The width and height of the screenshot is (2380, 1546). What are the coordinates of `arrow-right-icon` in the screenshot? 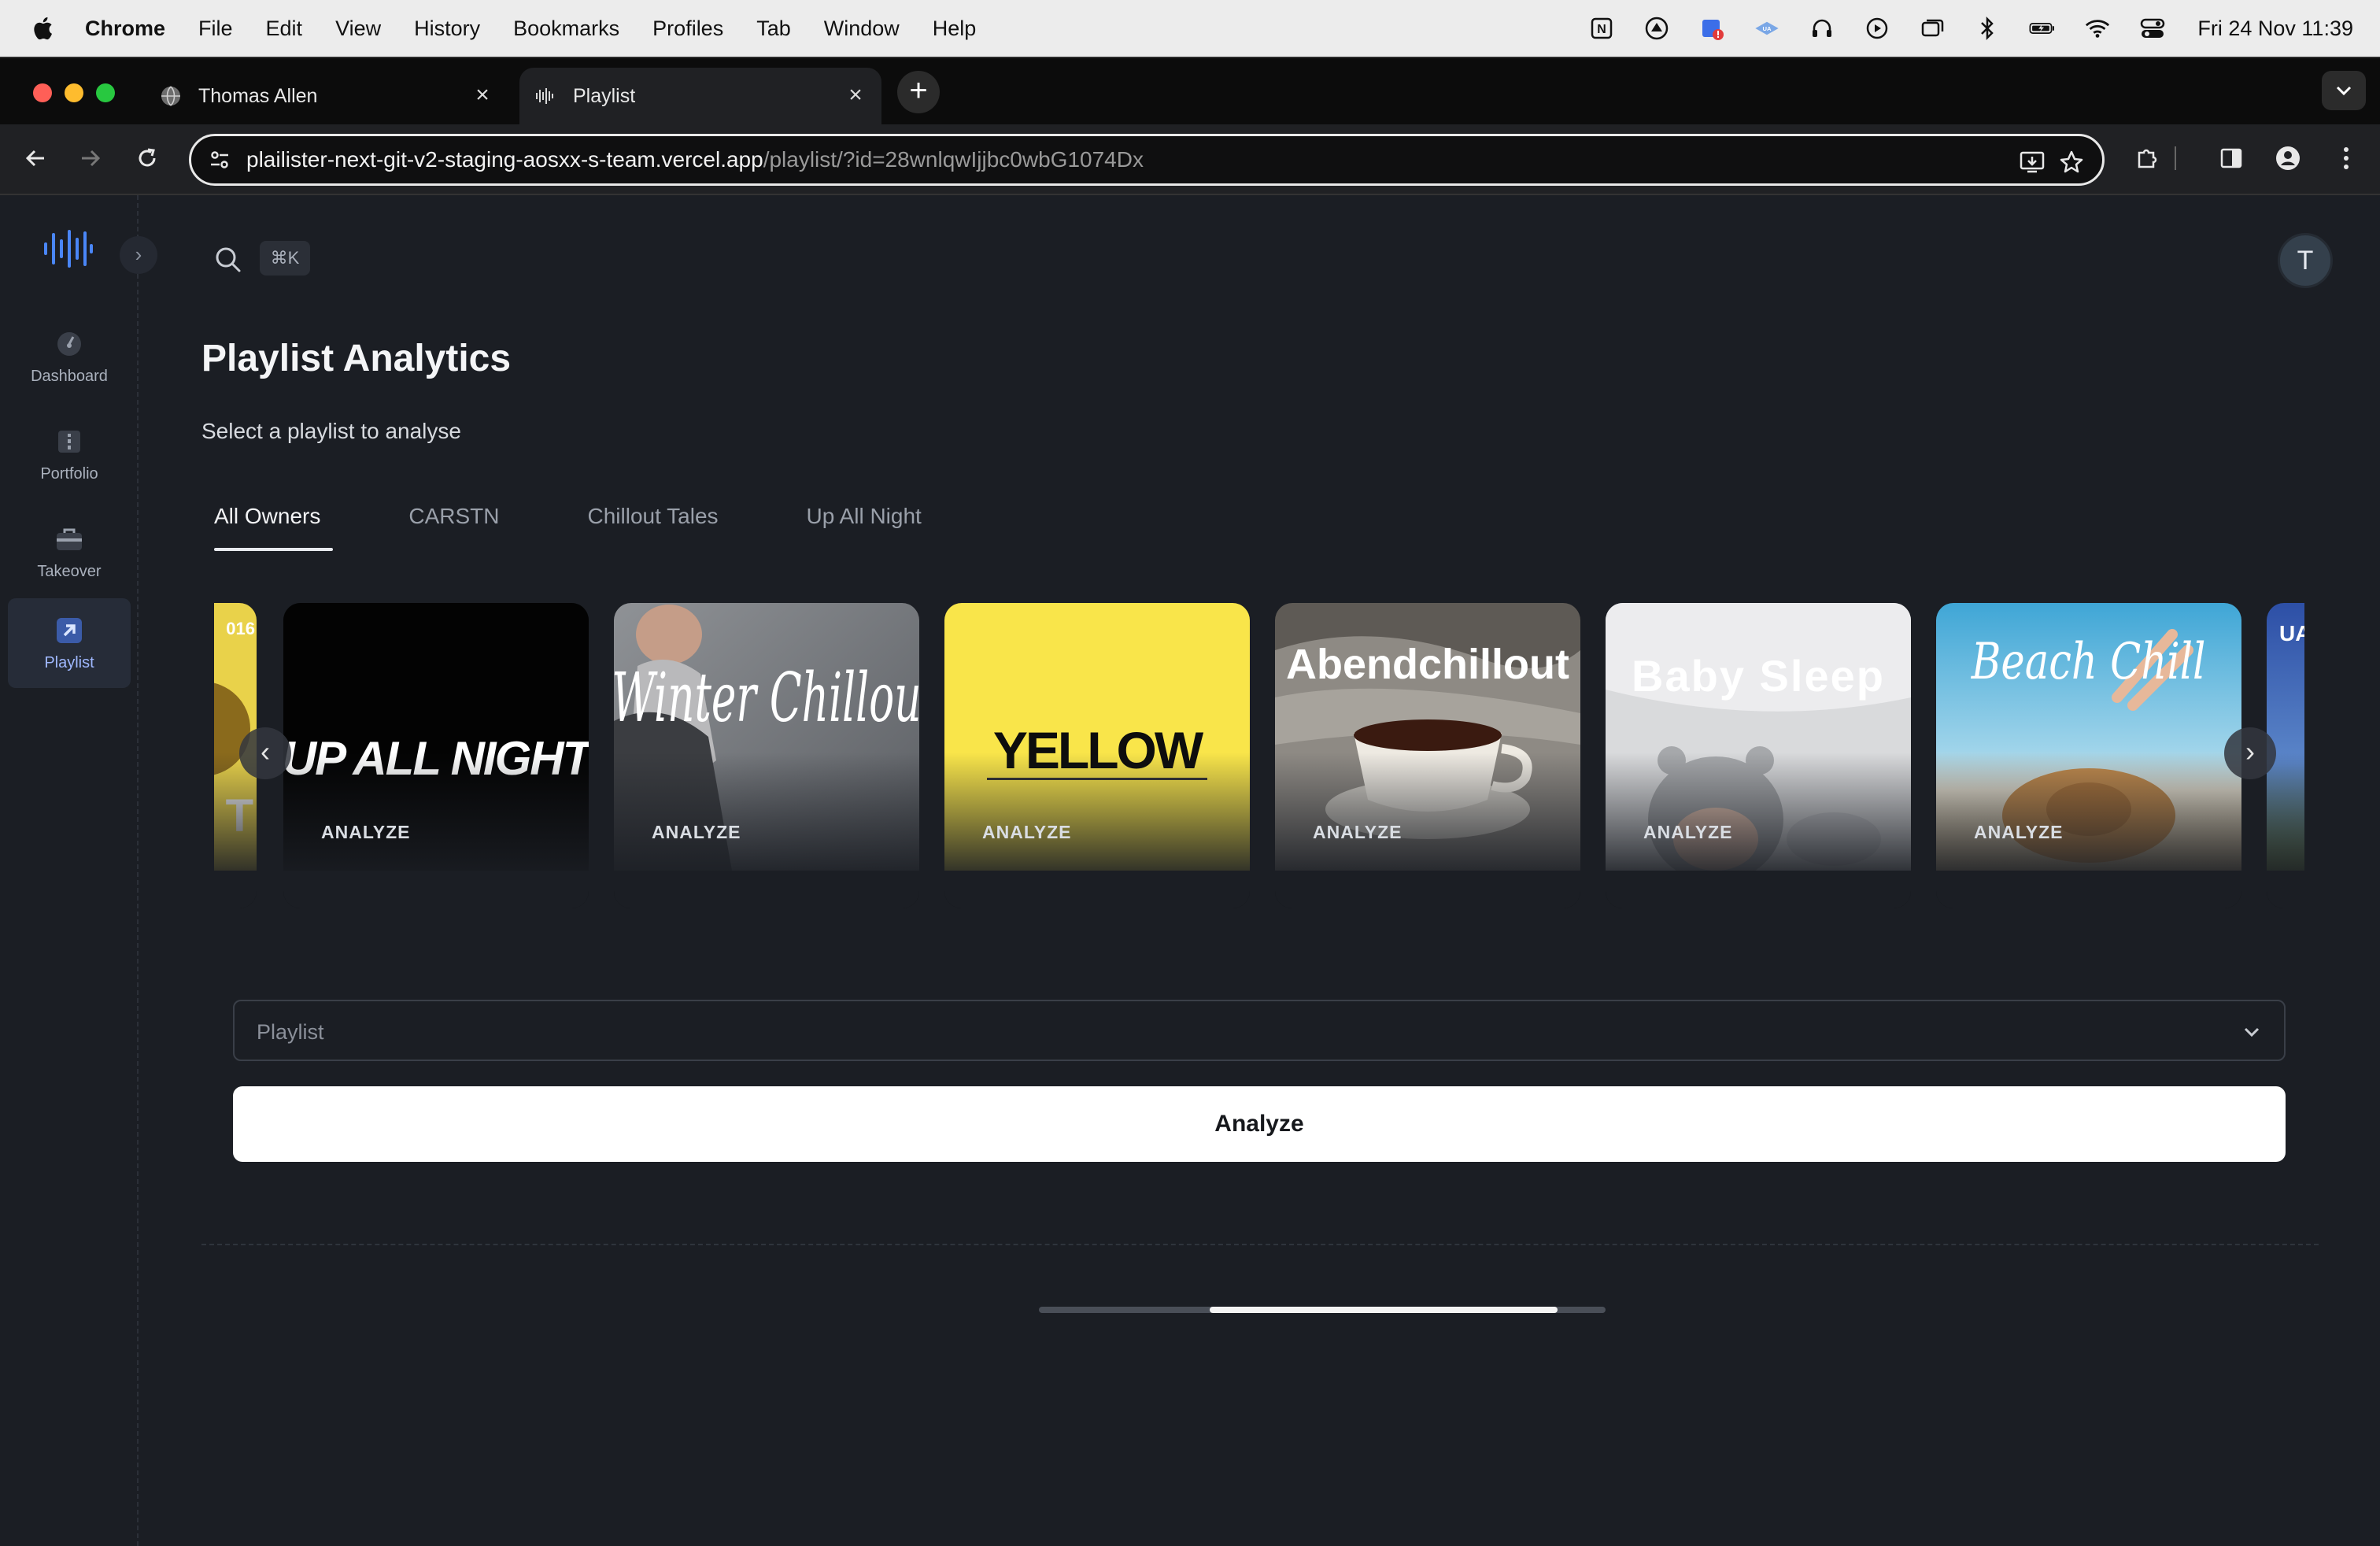 It's located at (91, 158).